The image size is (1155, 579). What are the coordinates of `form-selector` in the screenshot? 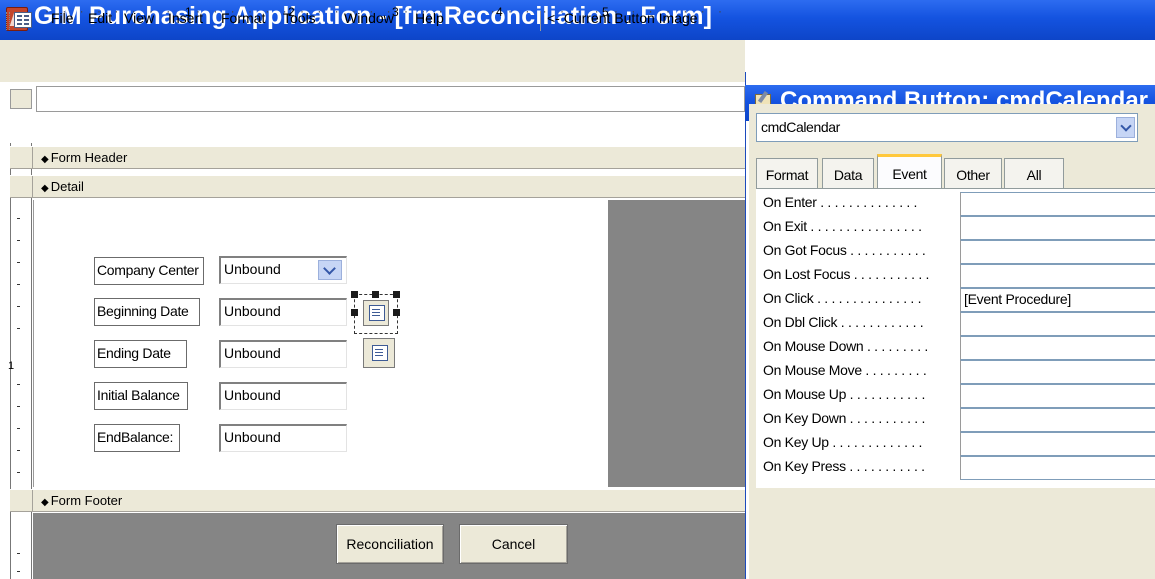 It's located at (21, 99).